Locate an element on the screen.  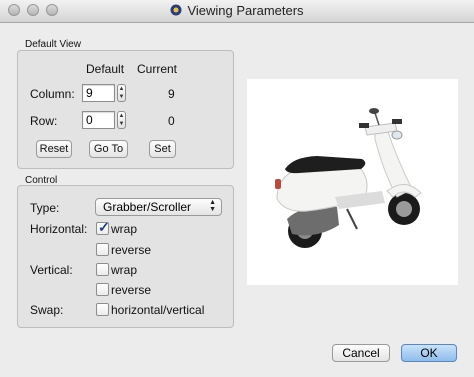
vertical-reverse-label: reverse is located at coordinates (131, 290).